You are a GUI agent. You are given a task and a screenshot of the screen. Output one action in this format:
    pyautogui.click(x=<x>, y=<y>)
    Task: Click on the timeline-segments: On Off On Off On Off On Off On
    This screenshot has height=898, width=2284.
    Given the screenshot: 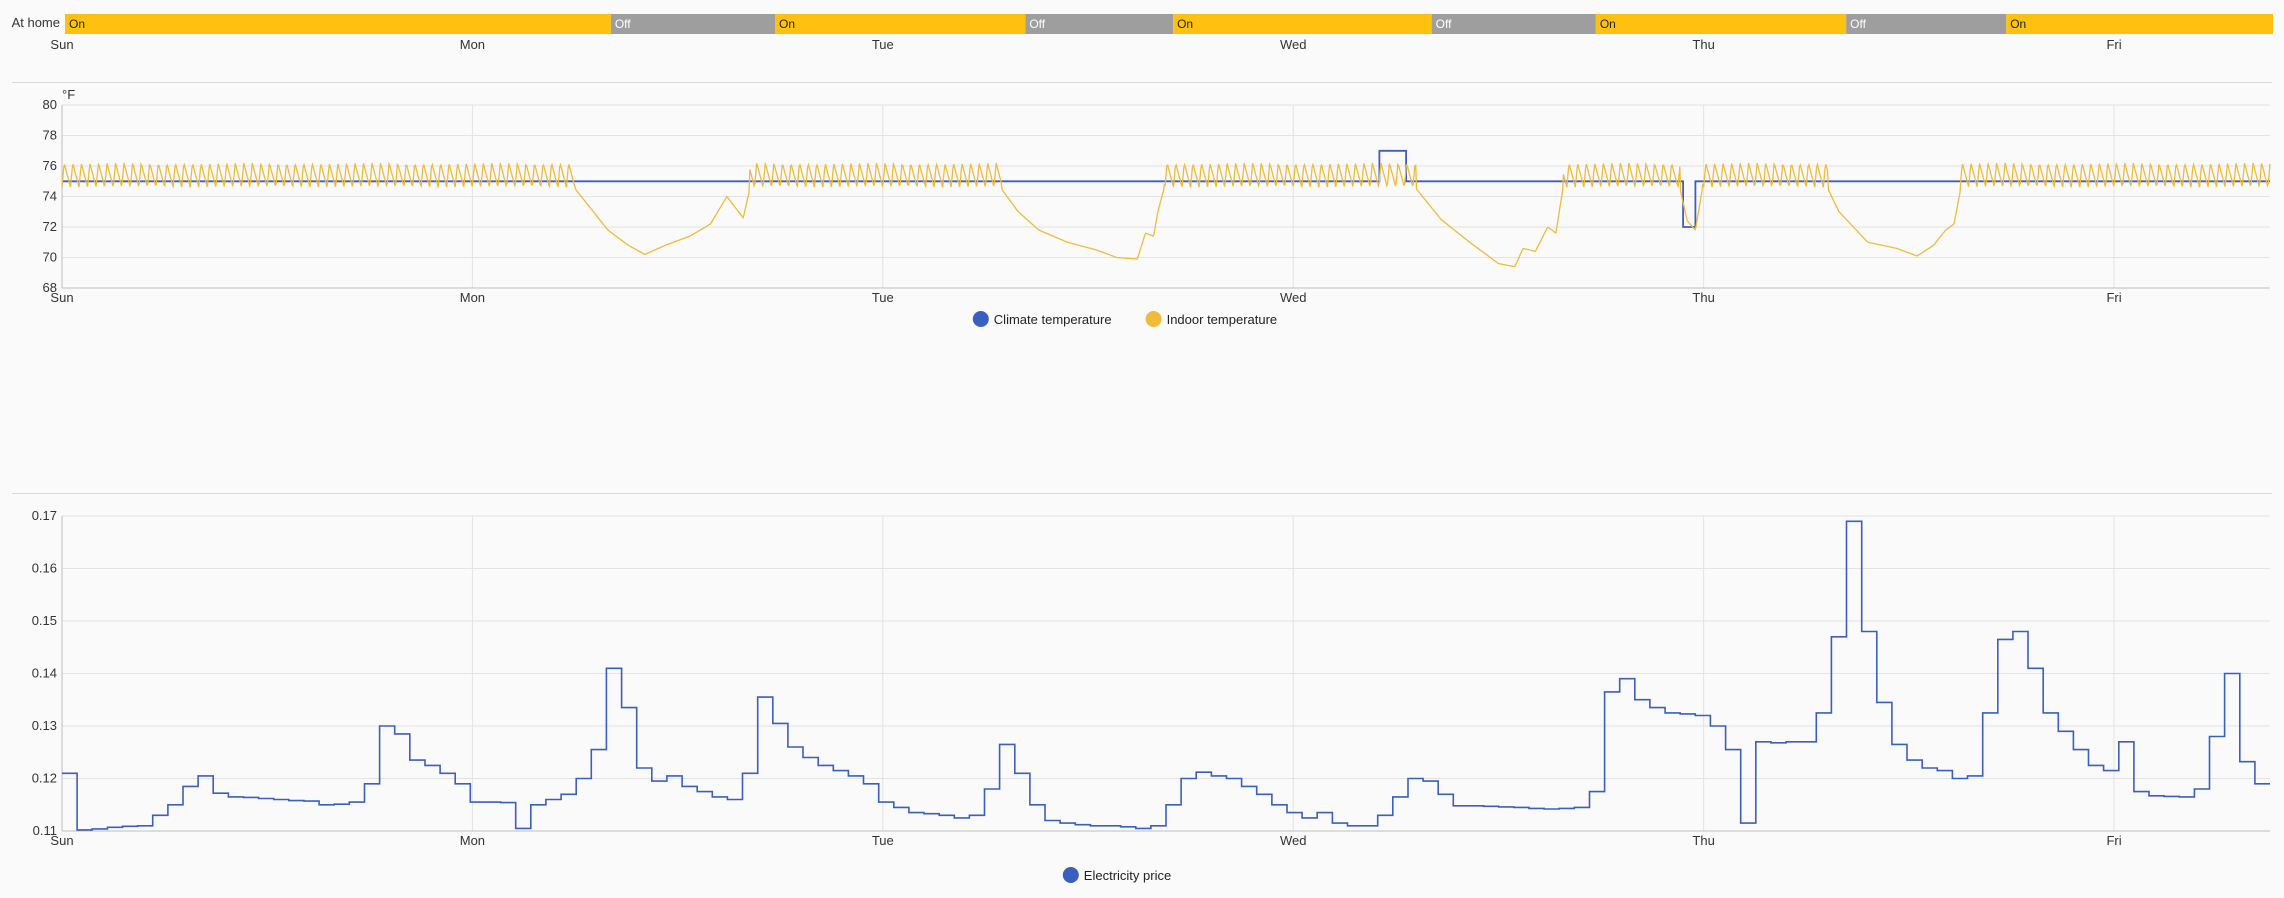 What is the action you would take?
    pyautogui.click(x=1169, y=24)
    